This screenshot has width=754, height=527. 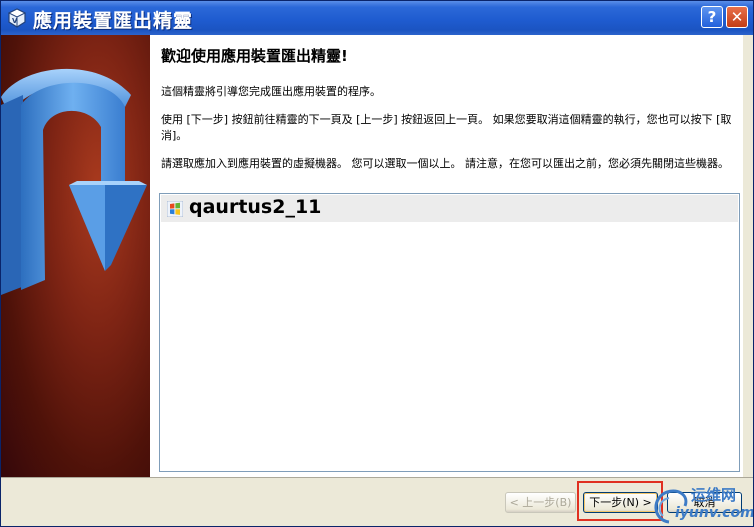 What do you see at coordinates (271, 91) in the screenshot?
I see `intro-text: 這個精靈將引導您完成匯出應用裝置的程序。` at bounding box center [271, 91].